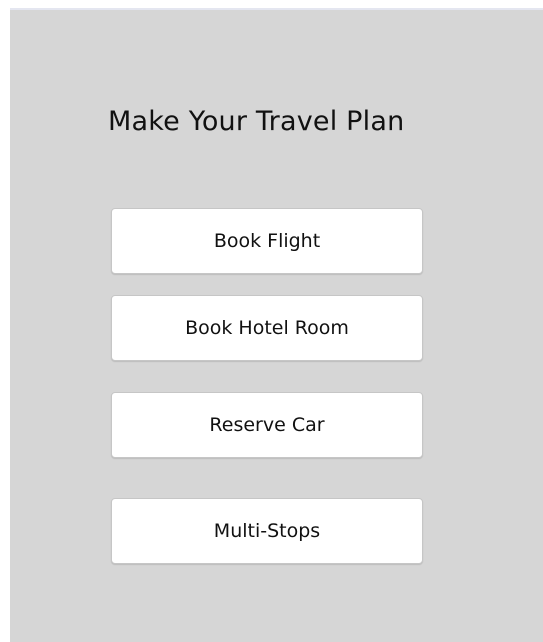  What do you see at coordinates (267, 531) in the screenshot?
I see `multi-stops-button: Multi-Stops` at bounding box center [267, 531].